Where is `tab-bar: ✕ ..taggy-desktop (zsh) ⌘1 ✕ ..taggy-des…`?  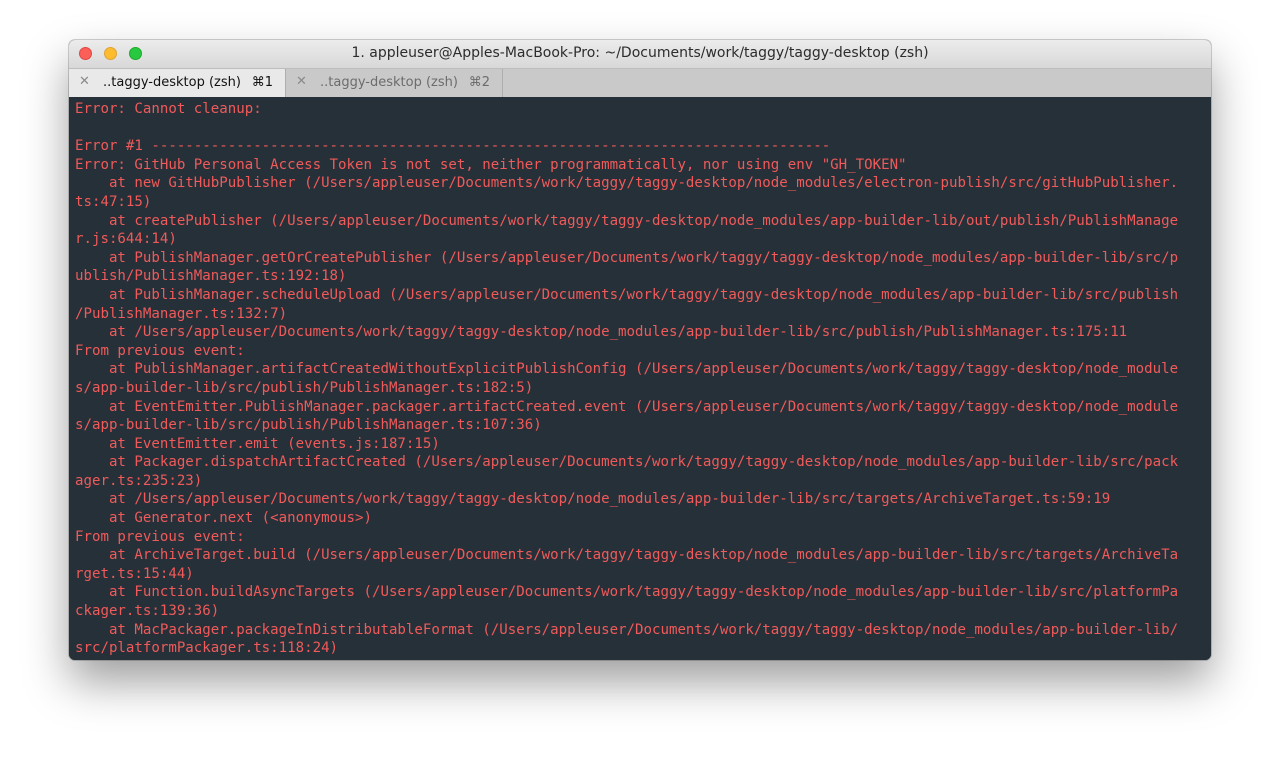 tab-bar: ✕ ..taggy-desktop (zsh) ⌘1 ✕ ..taggy-des… is located at coordinates (640, 83).